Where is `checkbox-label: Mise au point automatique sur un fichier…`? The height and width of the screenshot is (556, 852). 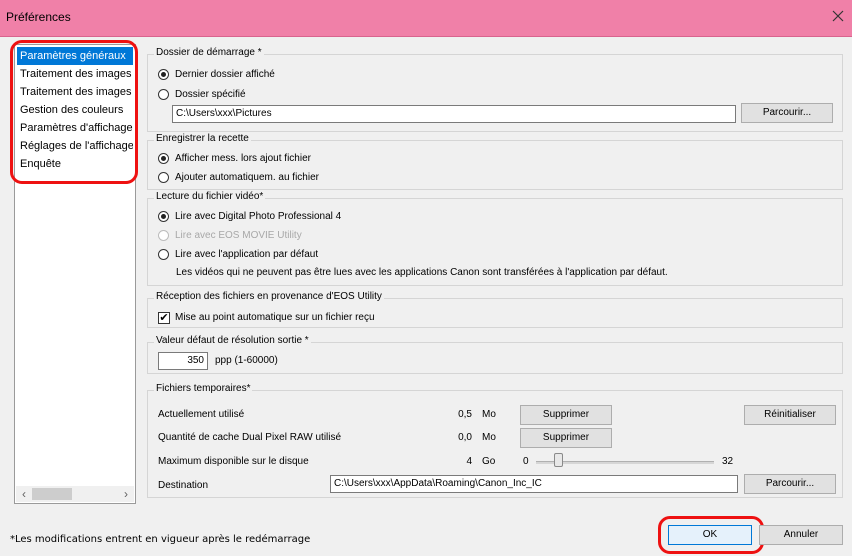
checkbox-label: Mise au point automatique sur un fichier… is located at coordinates (275, 317).